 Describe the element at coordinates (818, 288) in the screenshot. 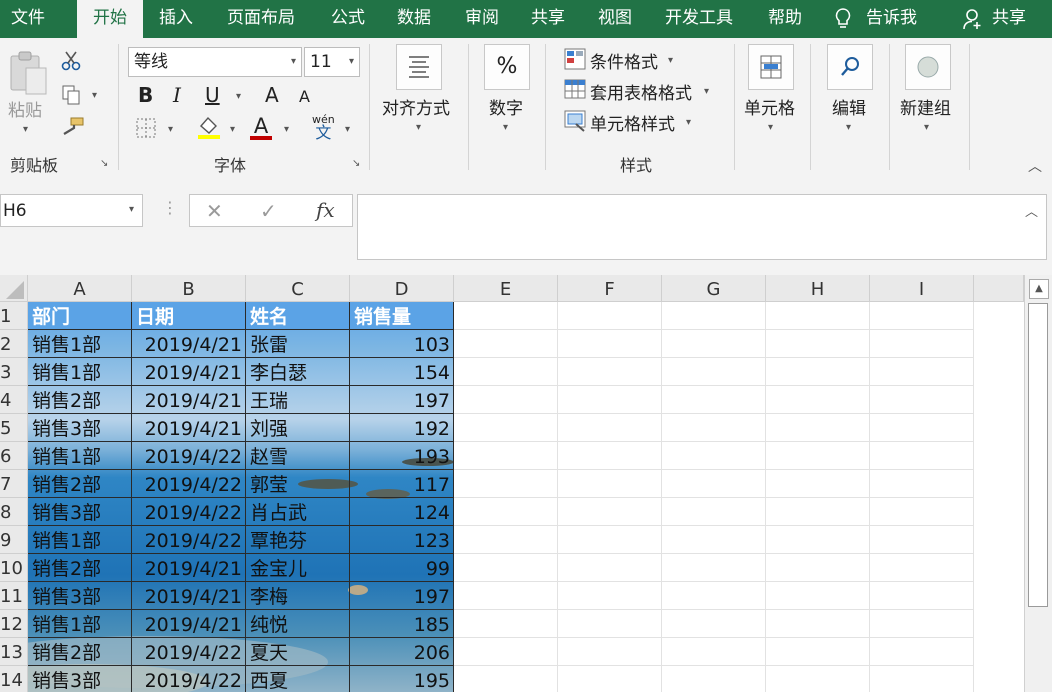

I see `column-header-h: H` at that location.